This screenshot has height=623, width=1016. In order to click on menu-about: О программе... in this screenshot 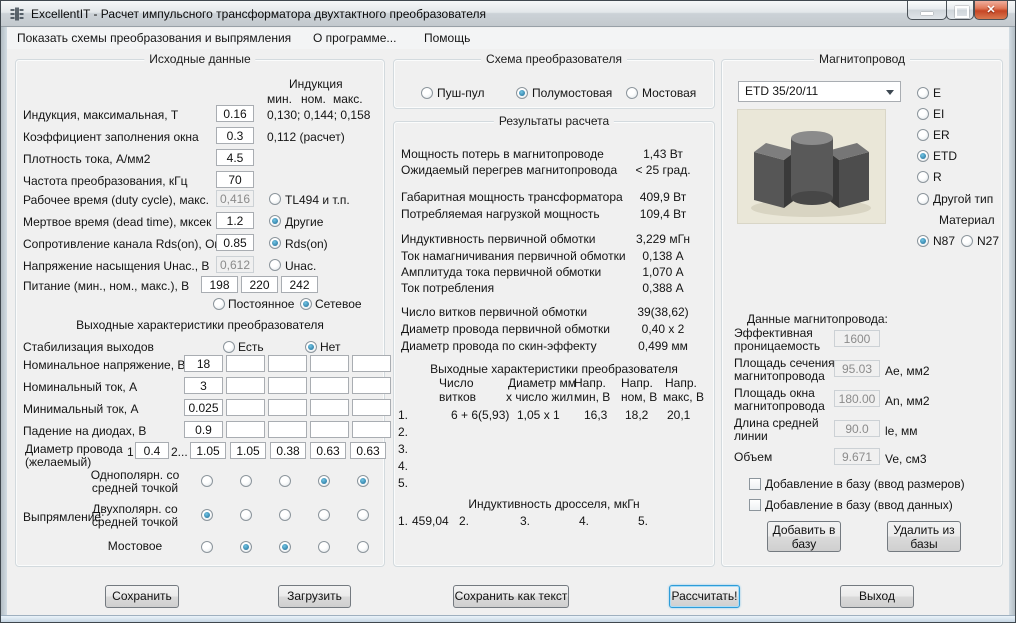, I will do `click(354, 38)`.